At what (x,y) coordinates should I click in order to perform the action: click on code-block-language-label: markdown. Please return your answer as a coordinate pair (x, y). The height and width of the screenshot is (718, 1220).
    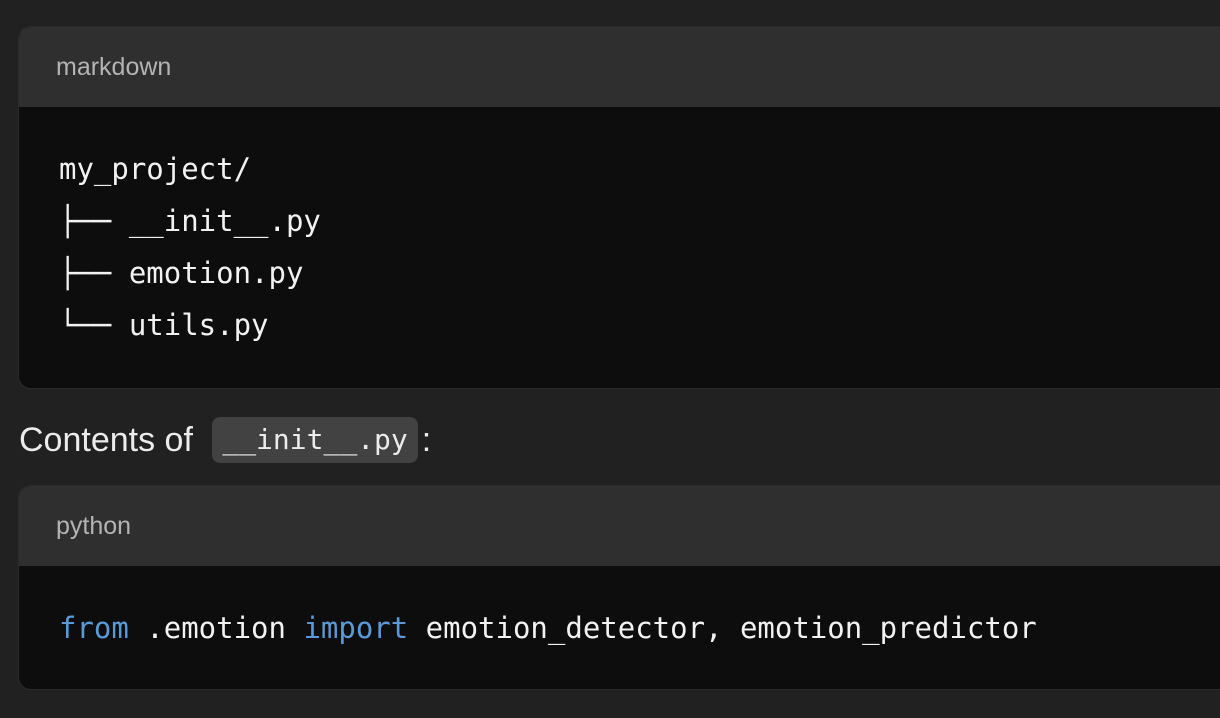
    Looking at the image, I should click on (619, 67).